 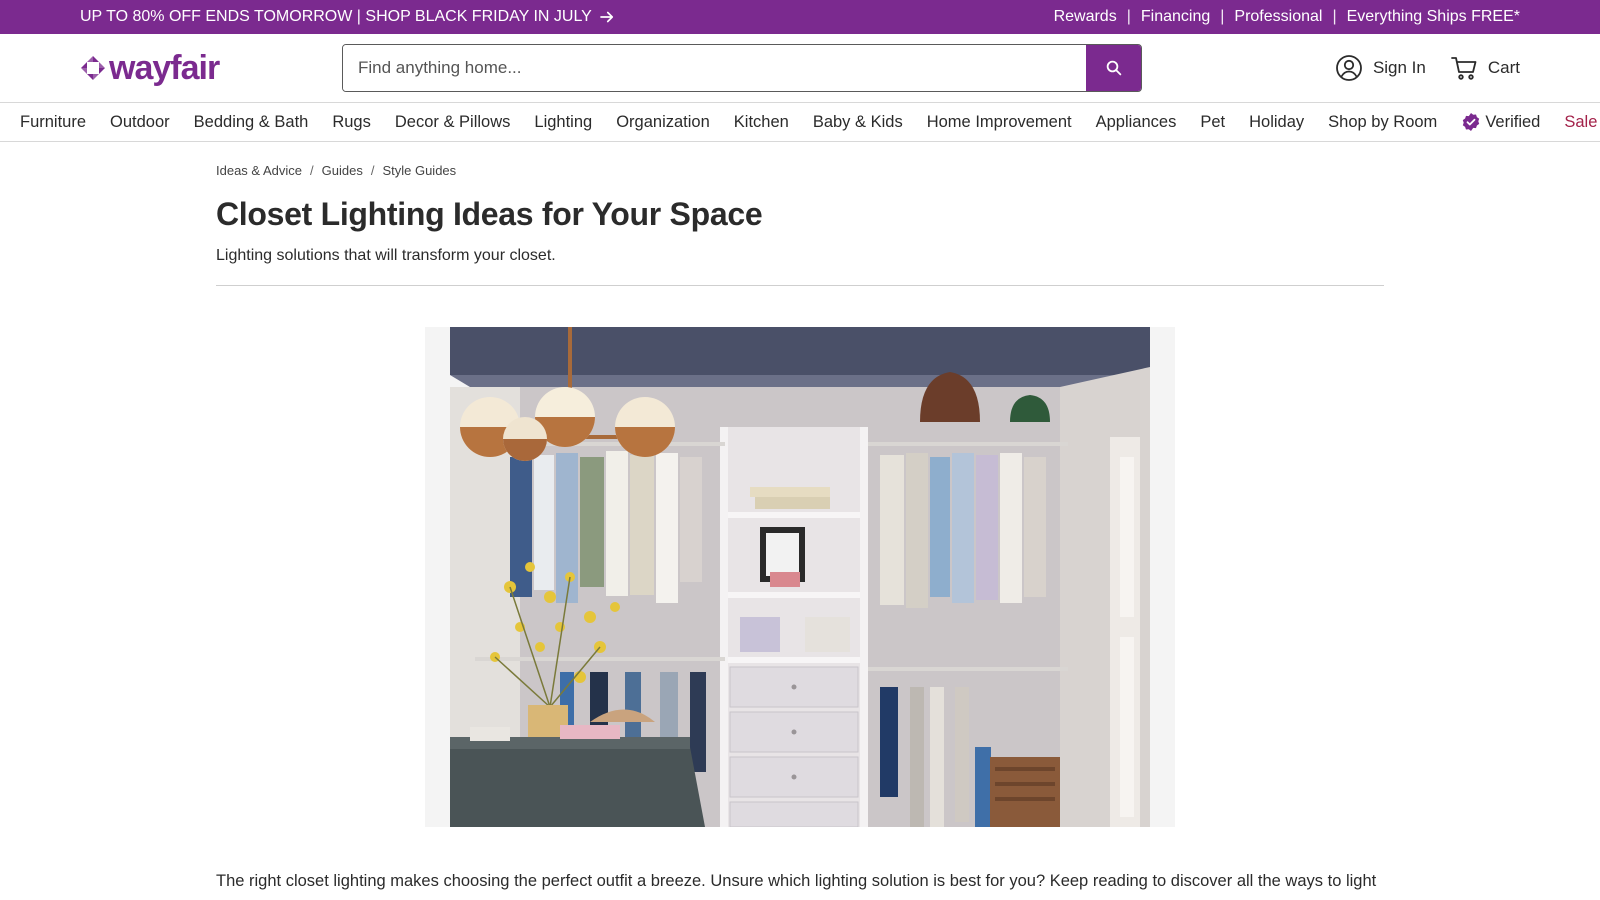 What do you see at coordinates (1580, 122) in the screenshot?
I see `nav-item-sale: Sale` at bounding box center [1580, 122].